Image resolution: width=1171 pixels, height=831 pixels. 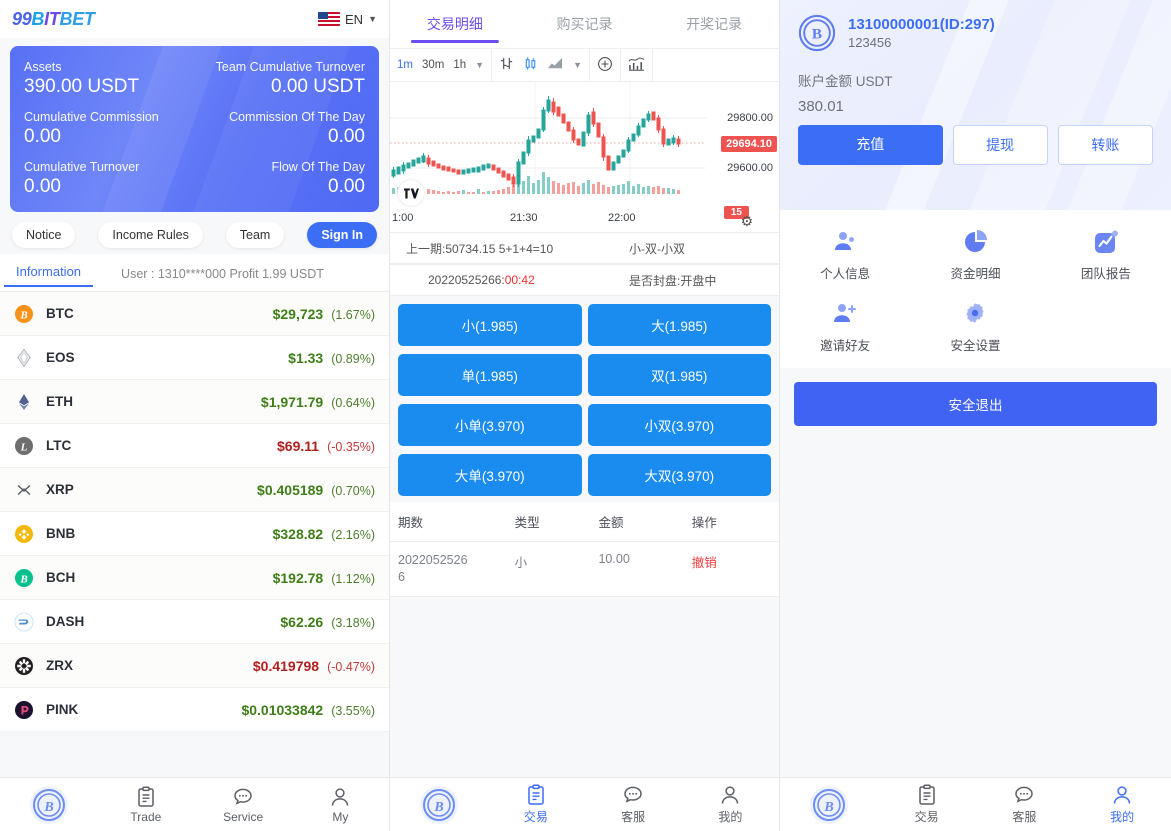 What do you see at coordinates (459, 65) in the screenshot?
I see `interval-1h: 1h` at bounding box center [459, 65].